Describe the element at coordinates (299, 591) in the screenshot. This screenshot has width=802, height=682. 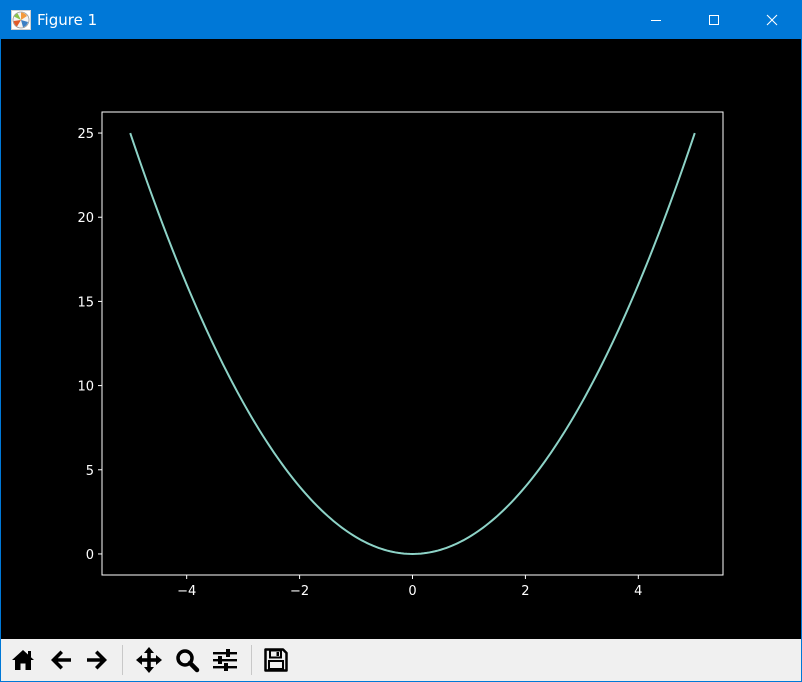
I see `x-tick-label: −2` at that location.